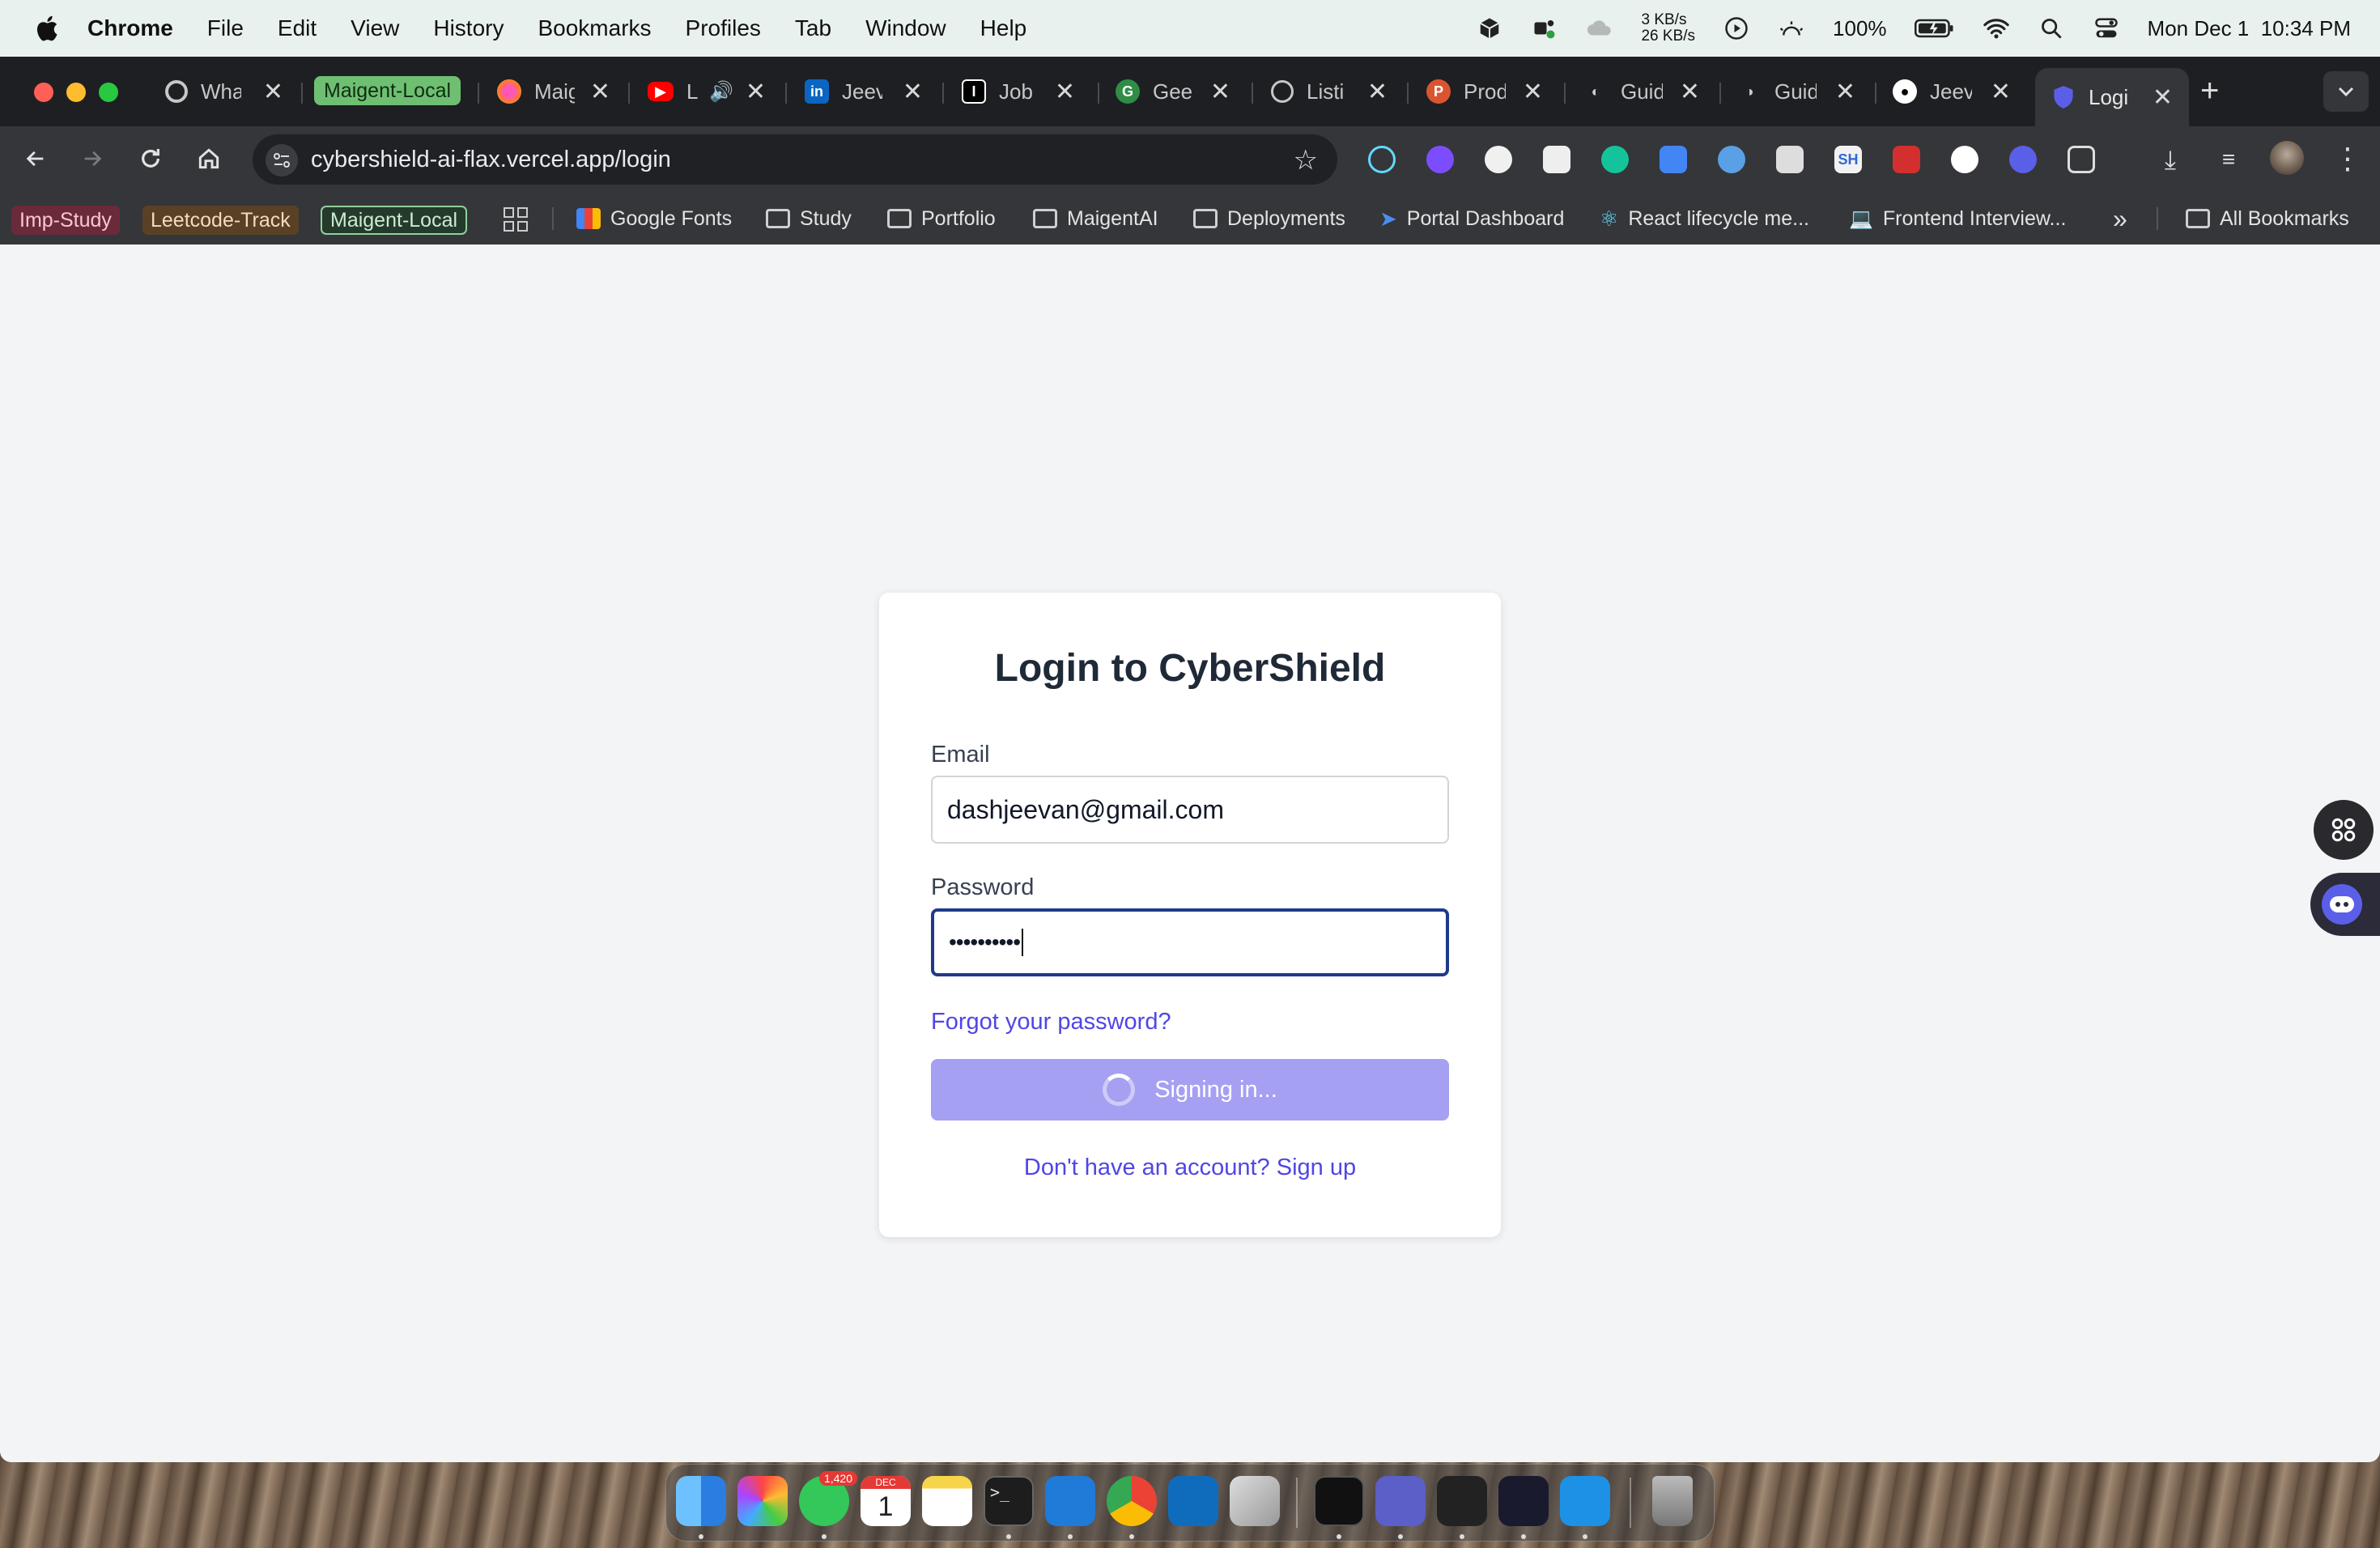 The height and width of the screenshot is (1548, 2380). What do you see at coordinates (2081, 159) in the screenshot?
I see `extensions-puzzle-icon` at bounding box center [2081, 159].